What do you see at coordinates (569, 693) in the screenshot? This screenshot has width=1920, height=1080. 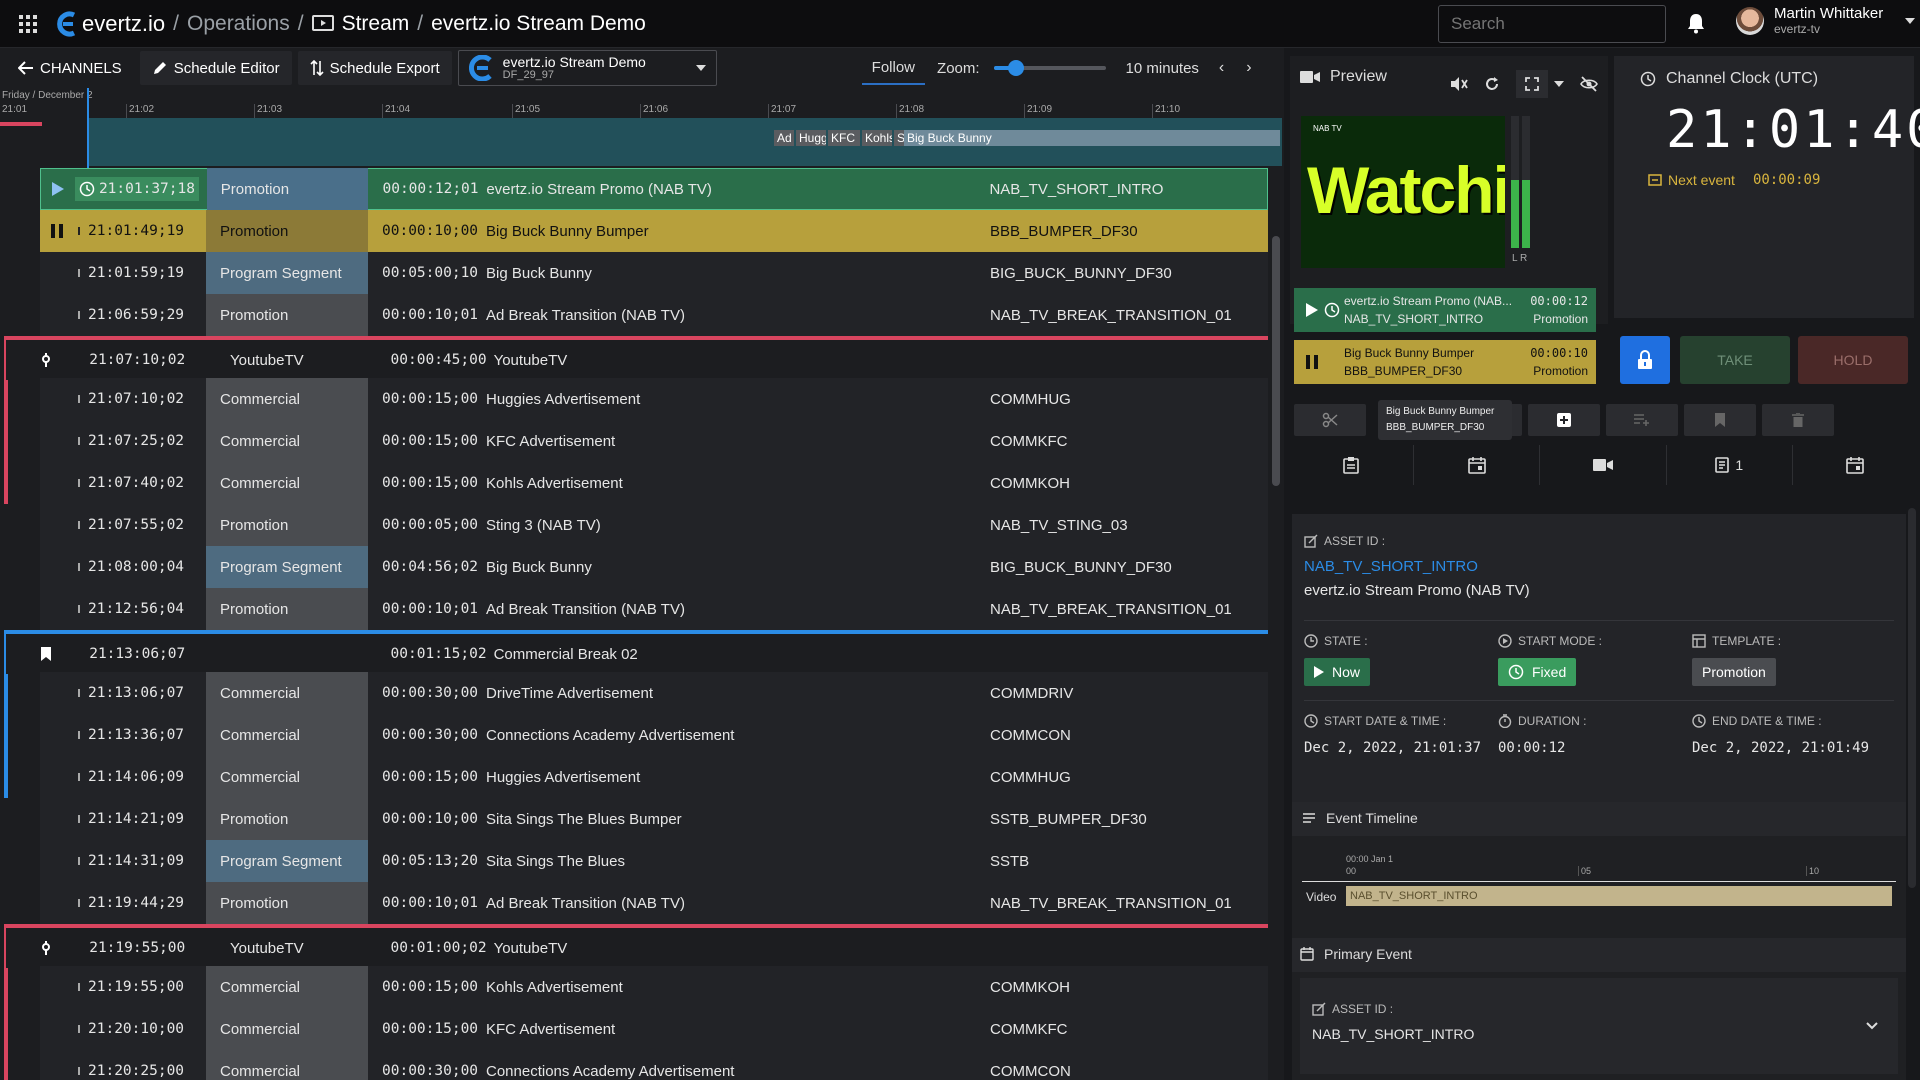 I see `row-title: DriveTime Advertisement` at bounding box center [569, 693].